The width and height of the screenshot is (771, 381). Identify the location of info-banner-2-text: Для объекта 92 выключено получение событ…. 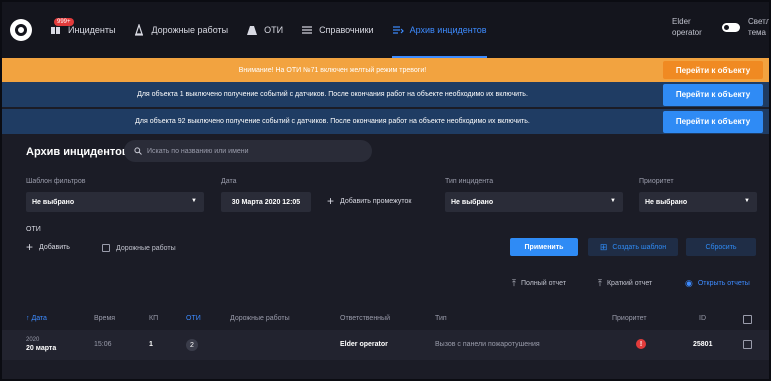
(332, 121).